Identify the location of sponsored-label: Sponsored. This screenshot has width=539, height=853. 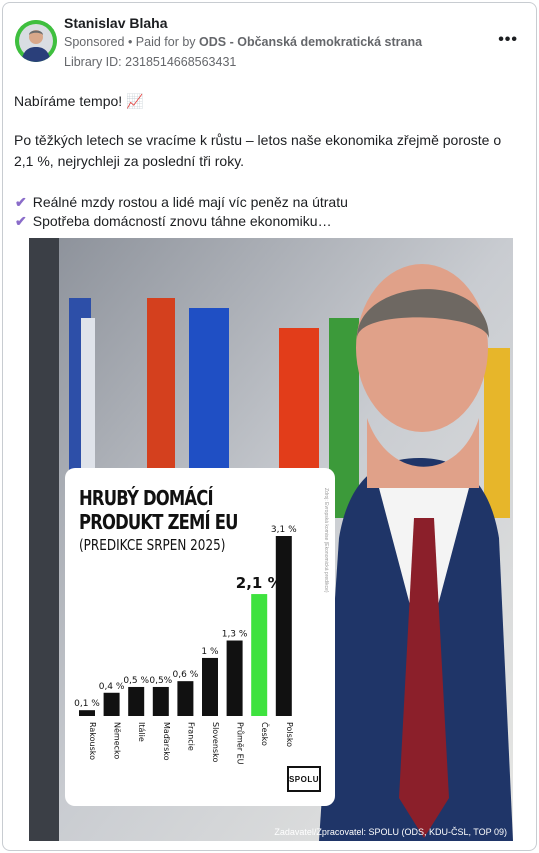
(94, 42).